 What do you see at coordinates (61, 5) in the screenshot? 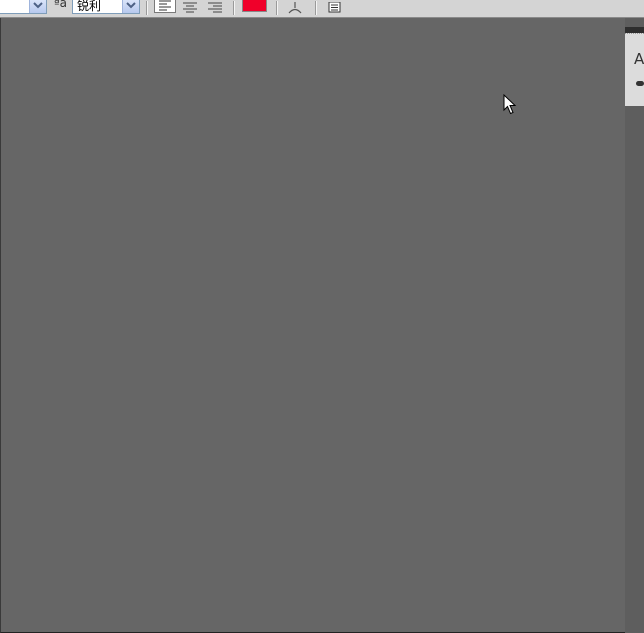
I see `anti-alias-icon: ªa` at bounding box center [61, 5].